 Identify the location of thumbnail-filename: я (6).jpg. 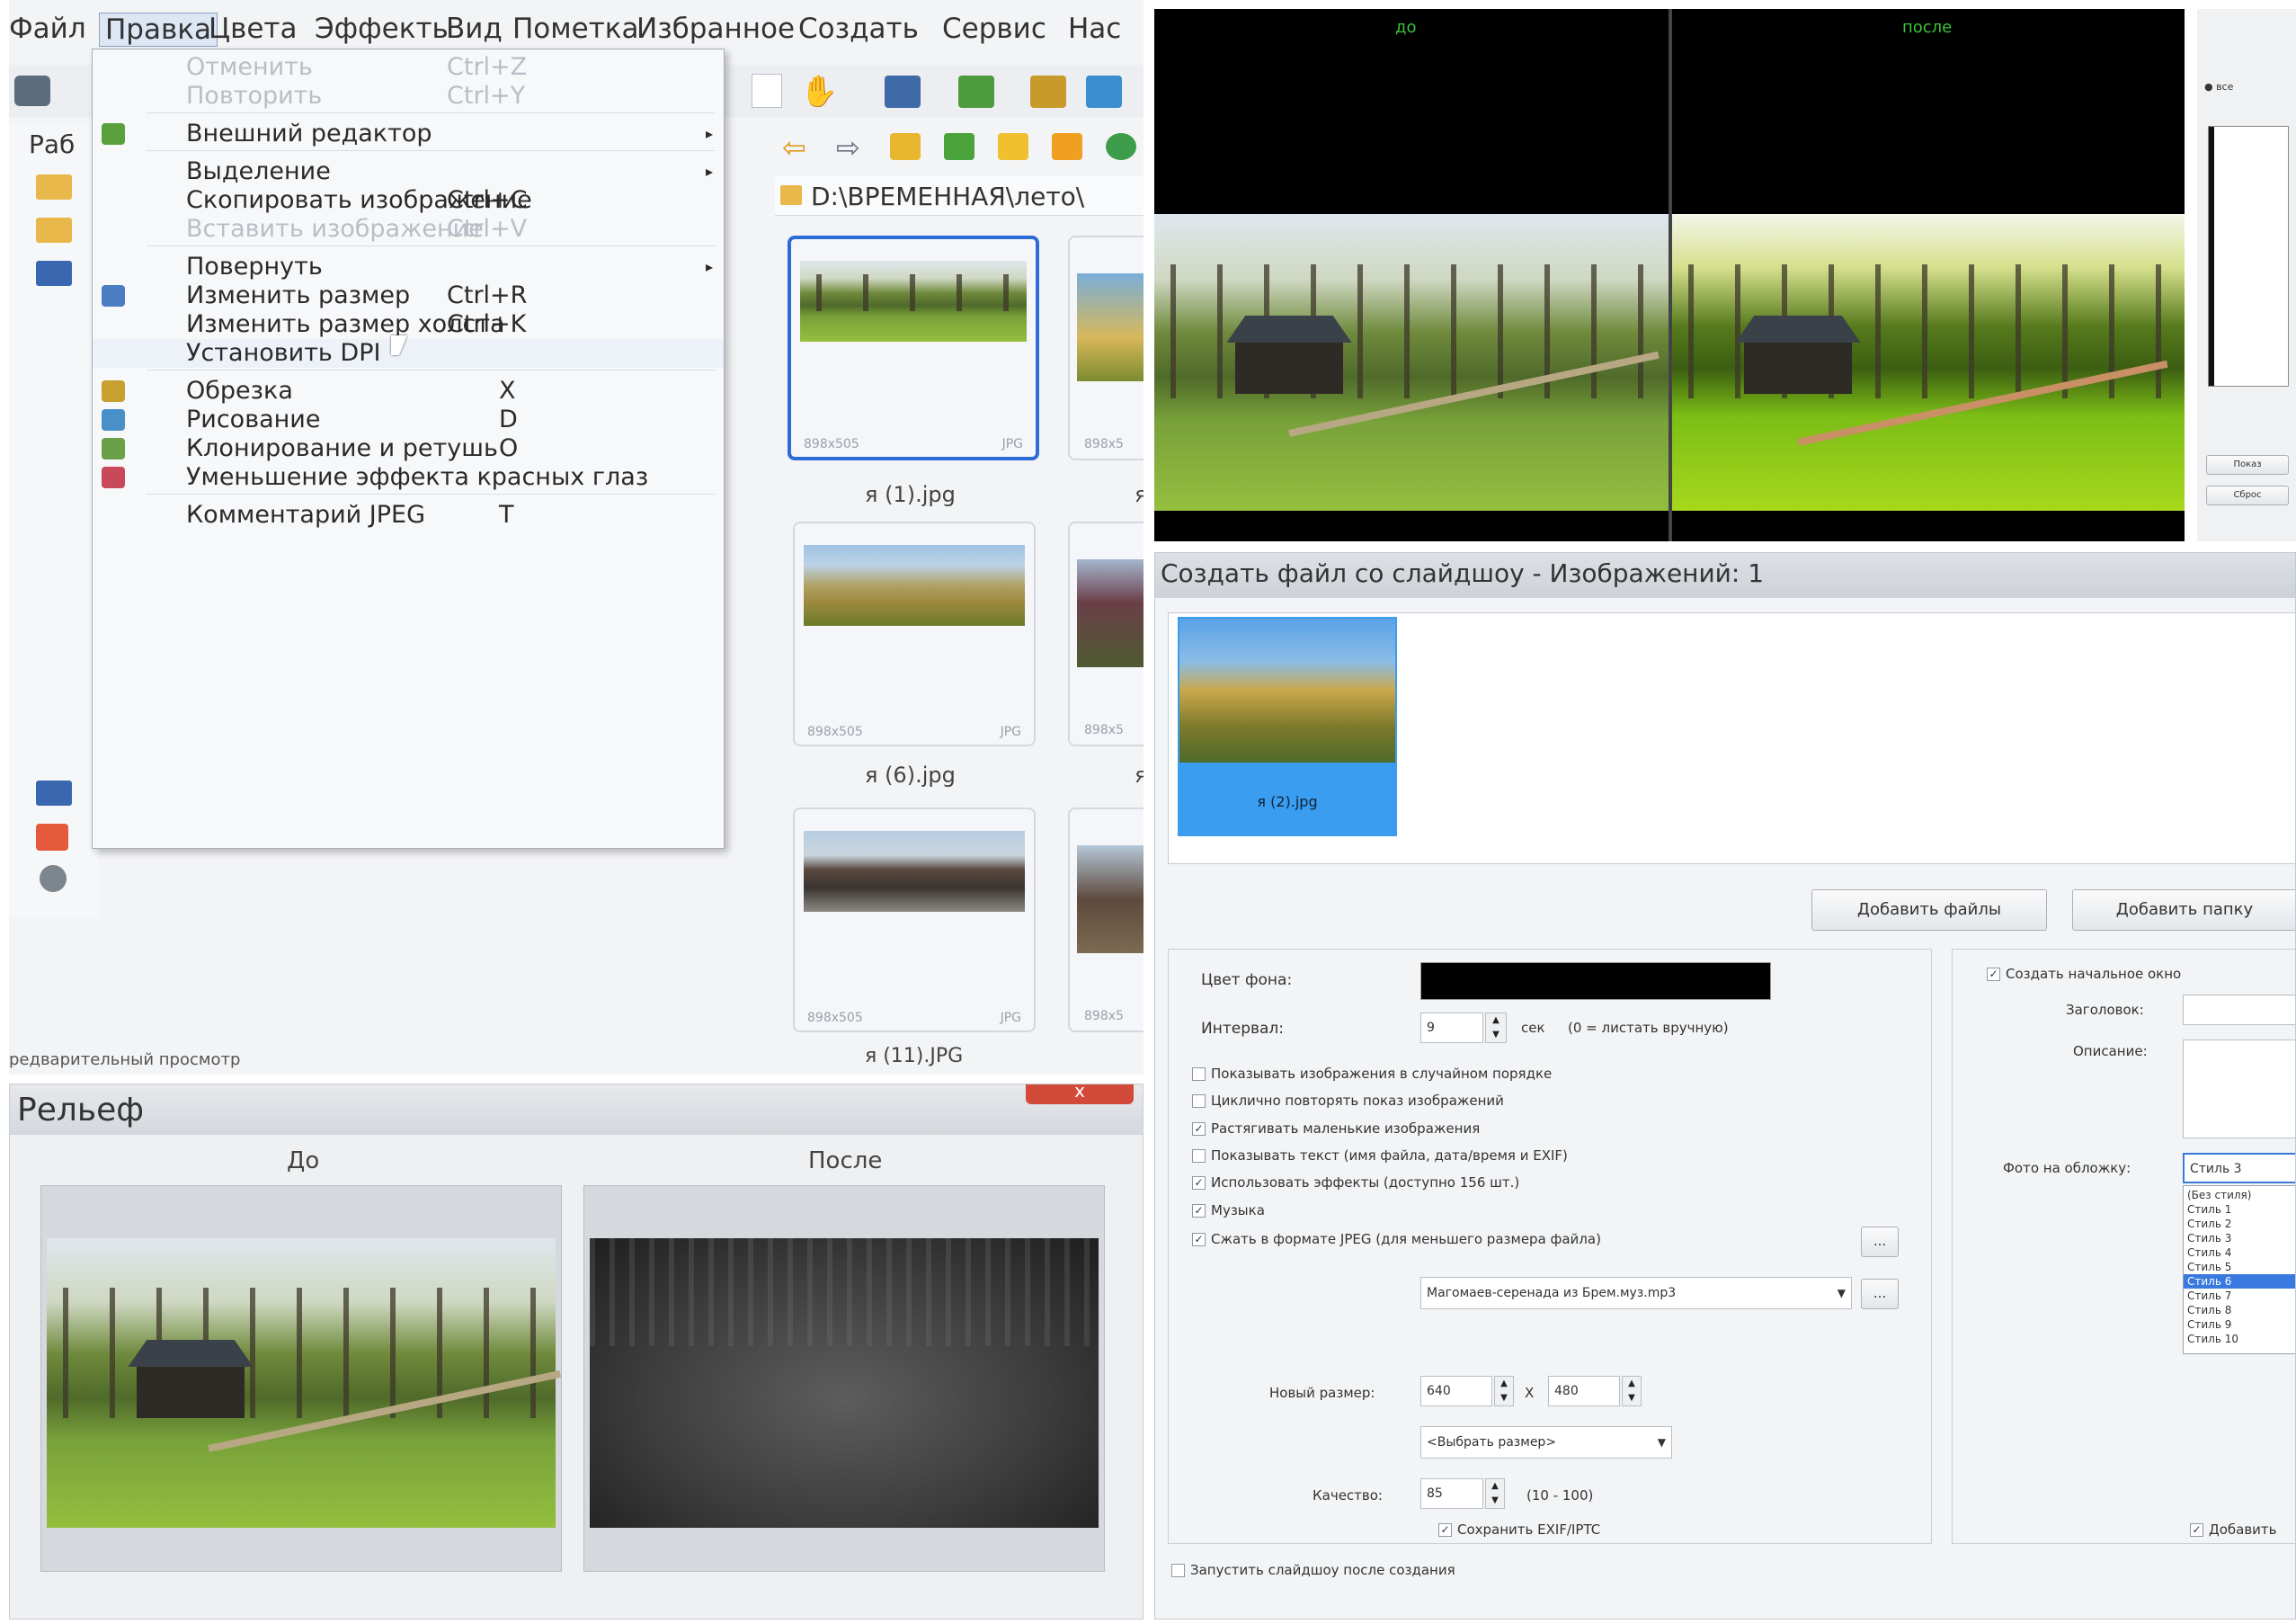
(910, 775).